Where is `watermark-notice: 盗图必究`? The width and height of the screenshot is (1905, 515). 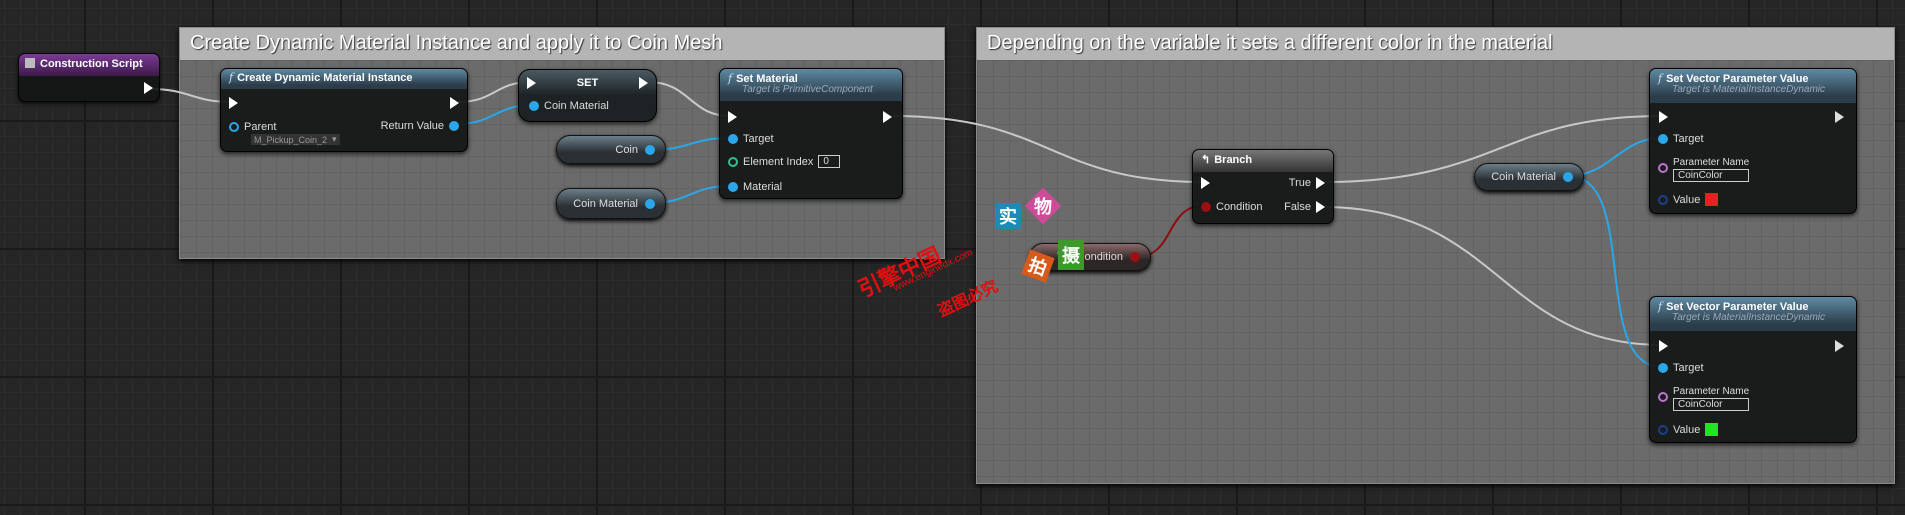
watermark-notice: 盗图必究 is located at coordinates (968, 299).